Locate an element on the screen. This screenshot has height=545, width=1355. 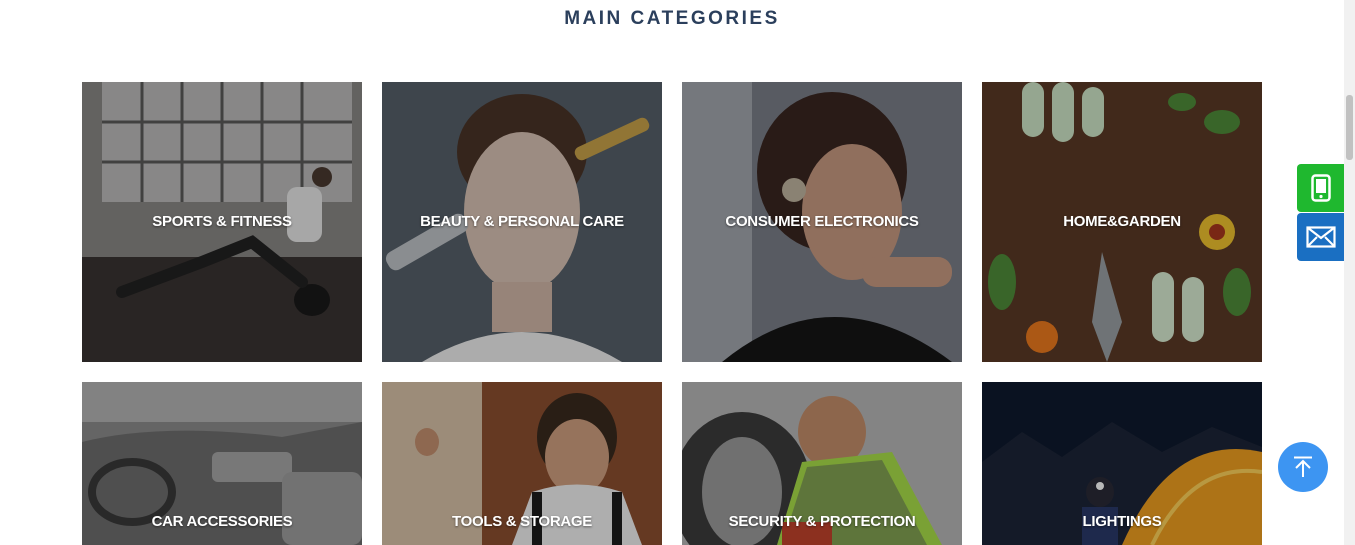
category-label: SPORTS & FITNESS is located at coordinates (222, 221).